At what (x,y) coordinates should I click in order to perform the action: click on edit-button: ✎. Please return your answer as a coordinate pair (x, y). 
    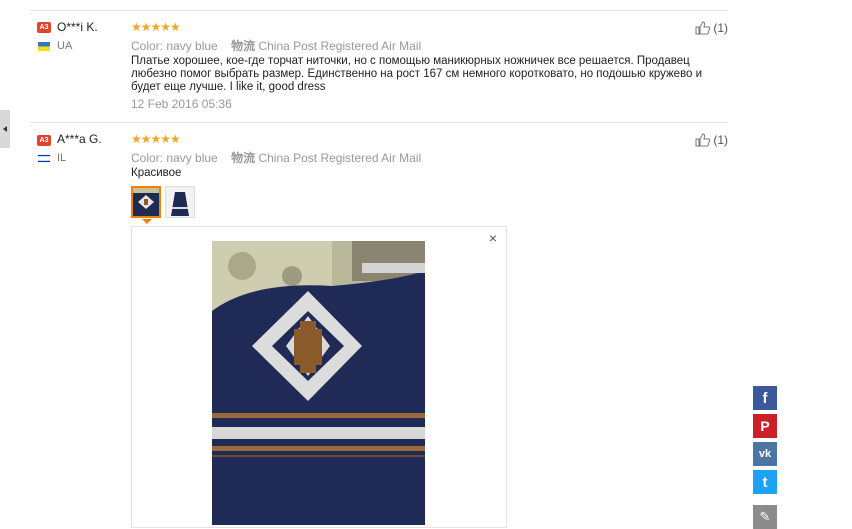
    Looking at the image, I should click on (765, 517).